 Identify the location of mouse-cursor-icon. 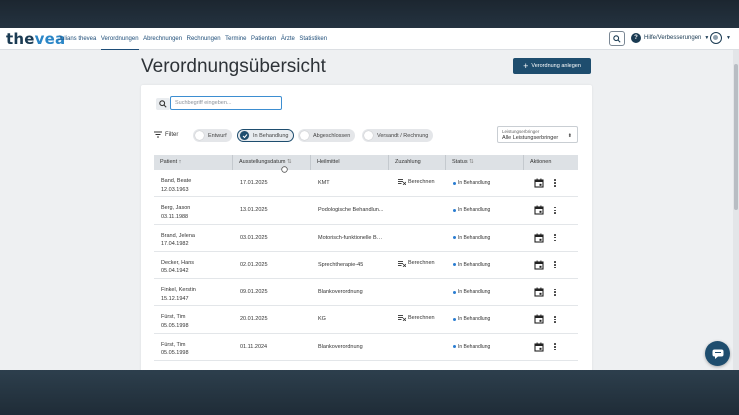
(284, 169).